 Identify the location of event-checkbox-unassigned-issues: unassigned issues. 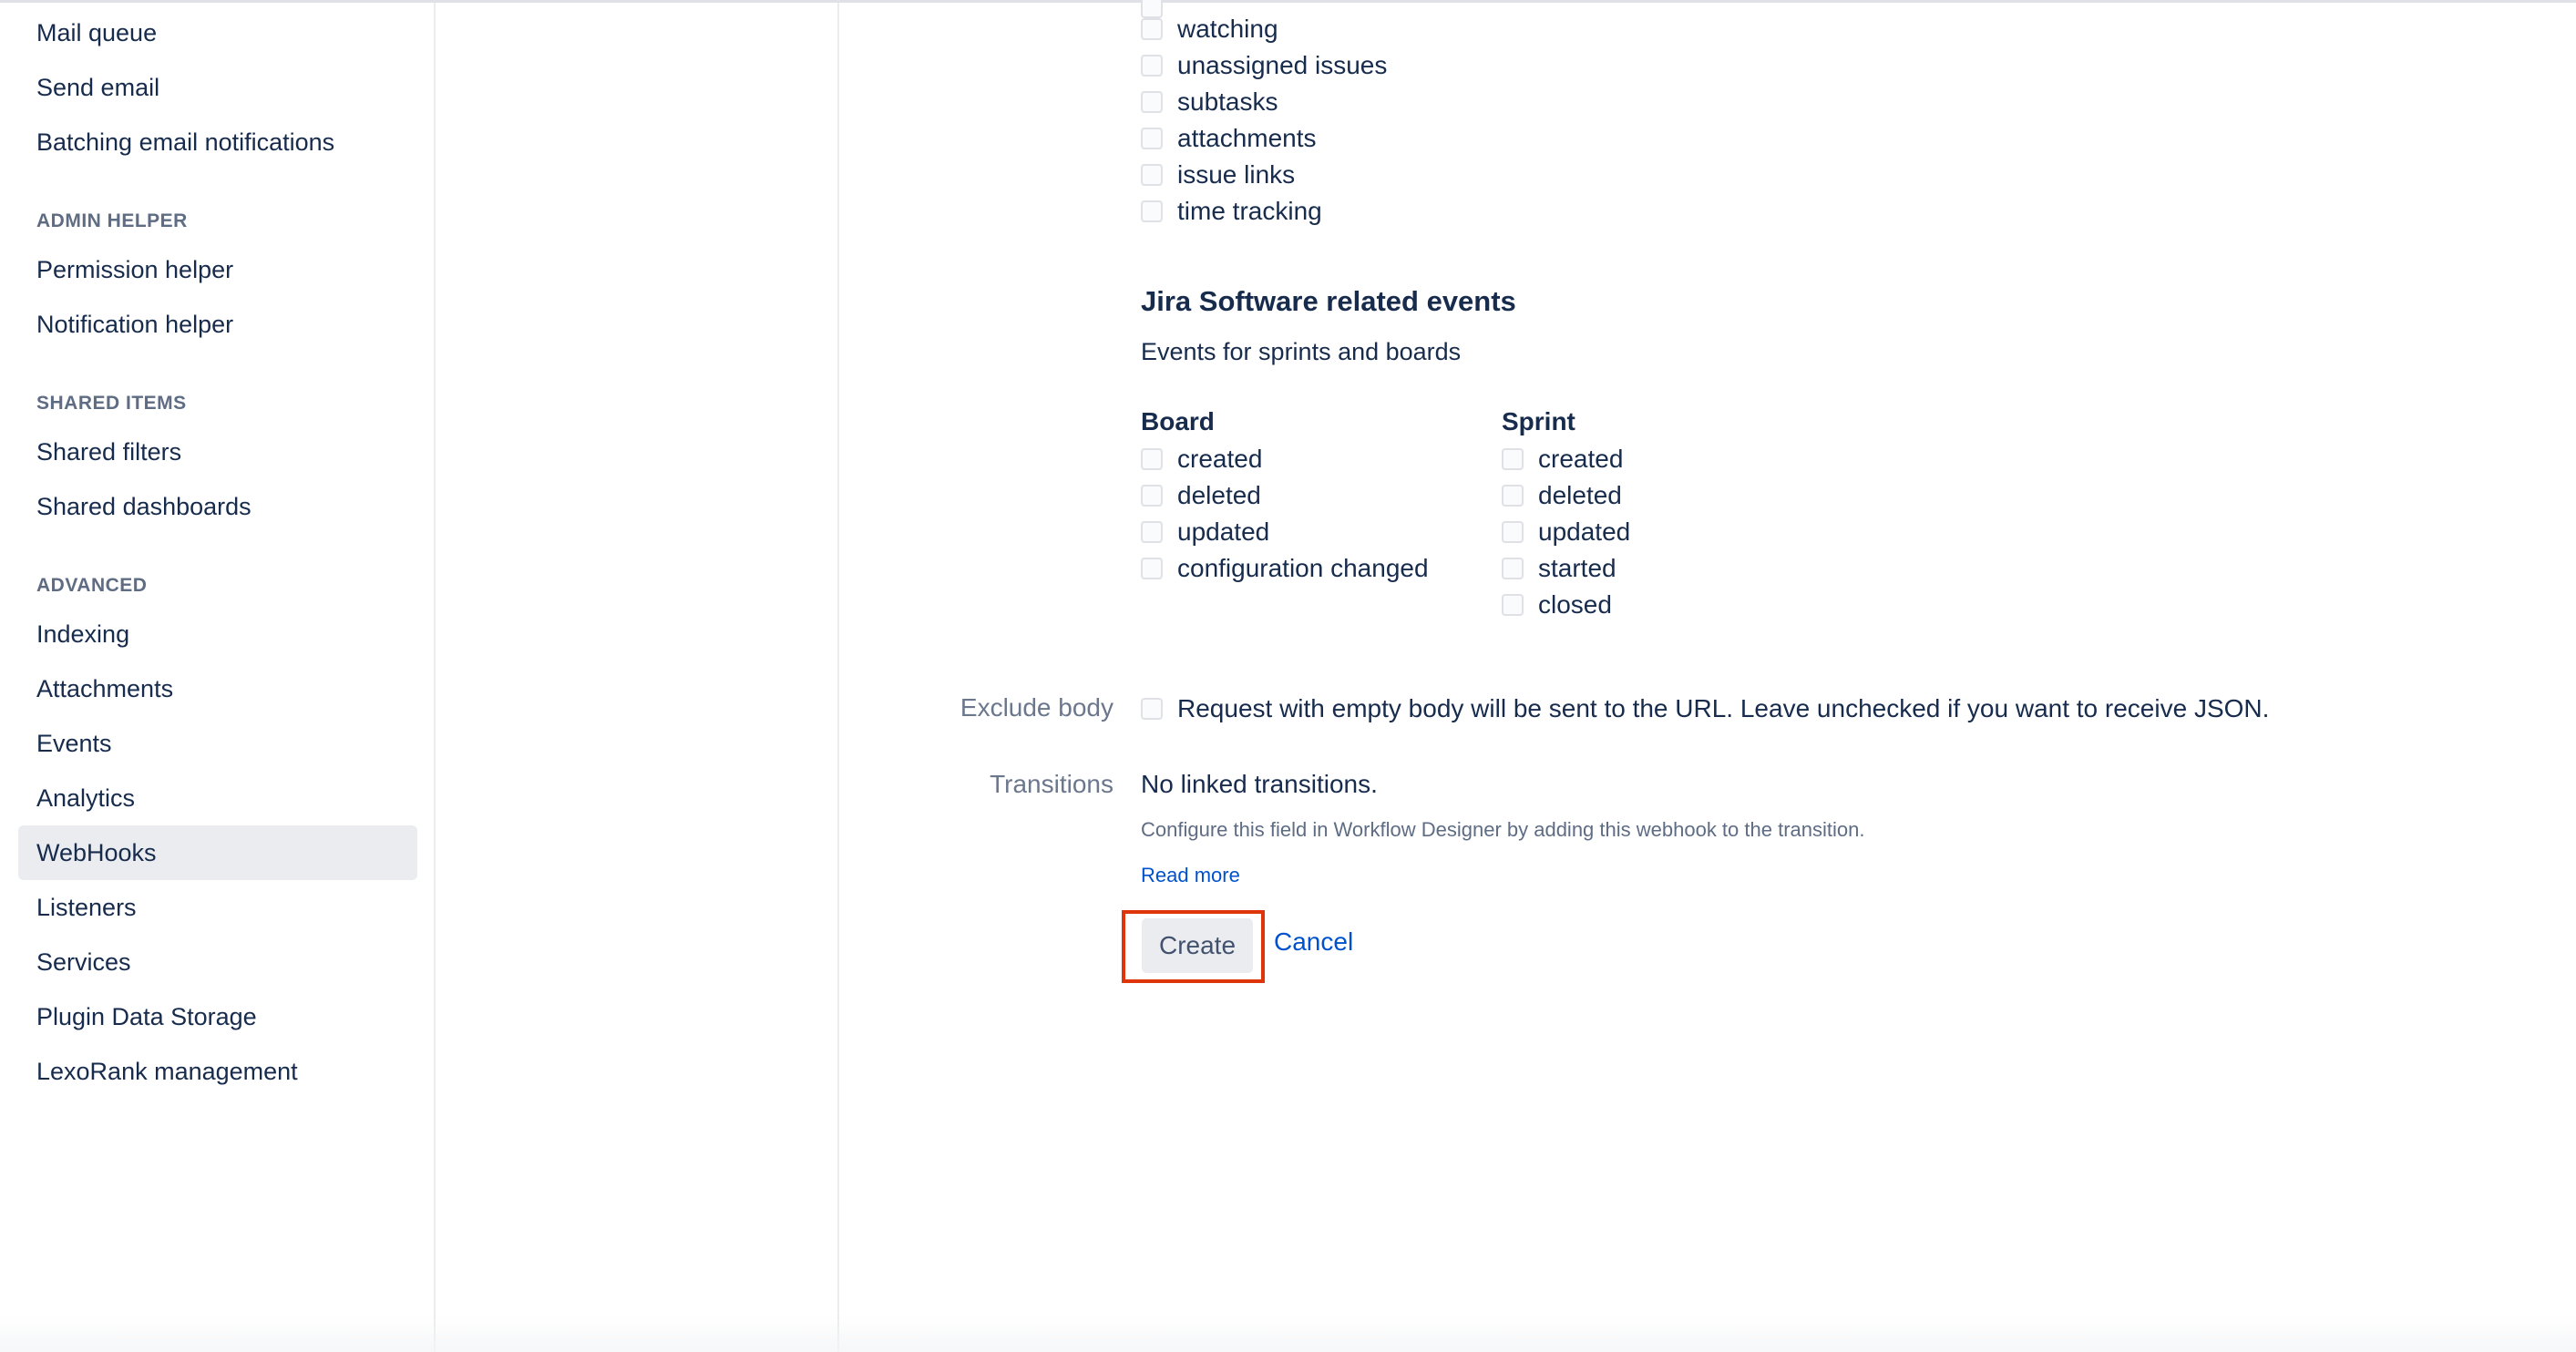
(1264, 65).